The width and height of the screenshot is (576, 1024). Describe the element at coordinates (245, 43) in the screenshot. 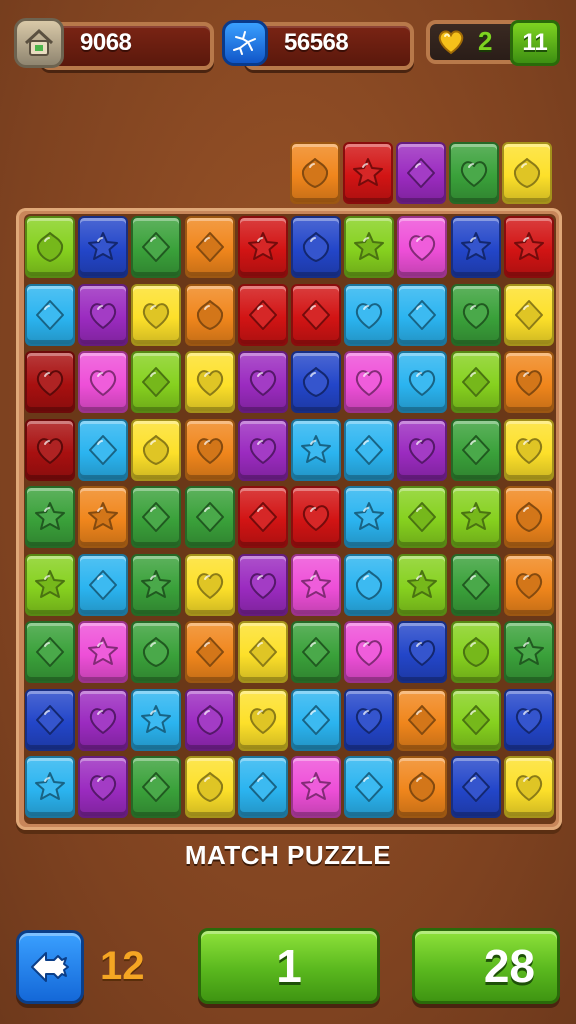

I see `crack-icon` at that location.